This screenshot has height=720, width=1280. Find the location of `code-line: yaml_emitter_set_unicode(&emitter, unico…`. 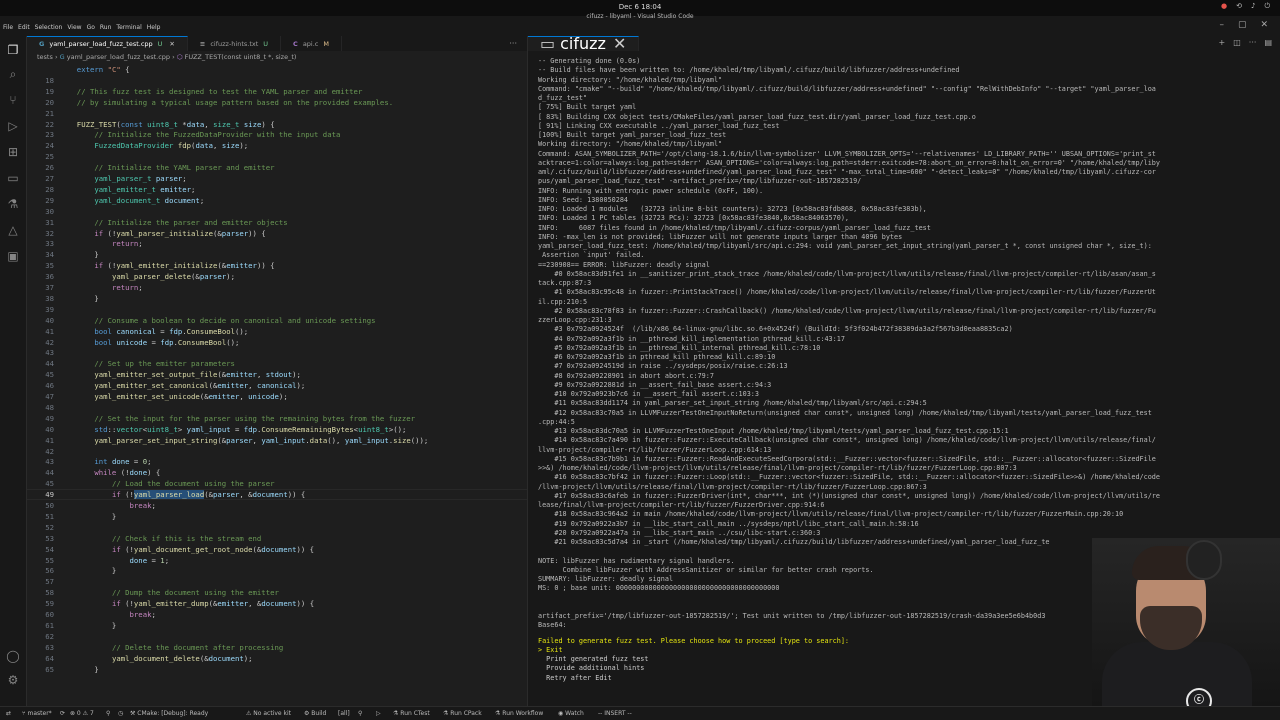

code-line: yaml_emitter_set_unicode(&emitter, unico… is located at coordinates (177, 396).